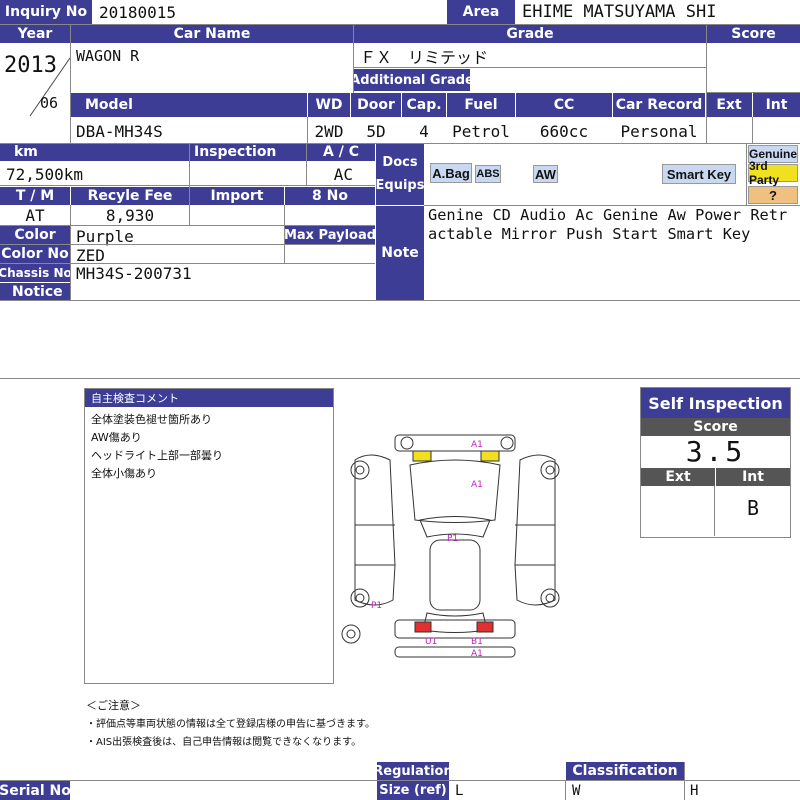  I want to click on color-value: Purple, so click(105, 236).